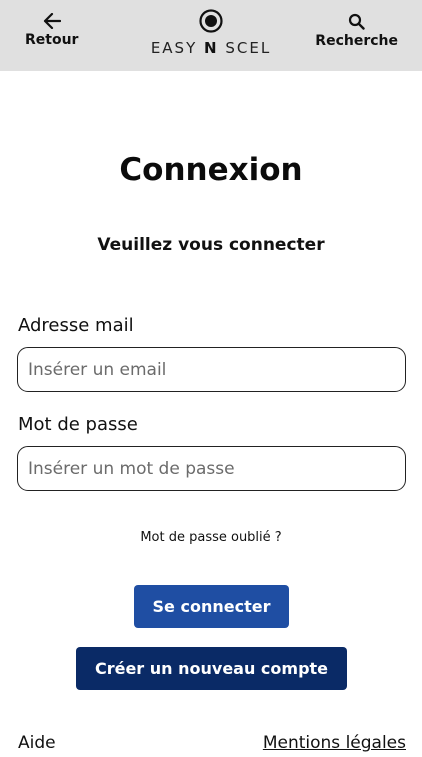 The image size is (422, 757). I want to click on brand-name: EASY N SCEL, so click(211, 48).